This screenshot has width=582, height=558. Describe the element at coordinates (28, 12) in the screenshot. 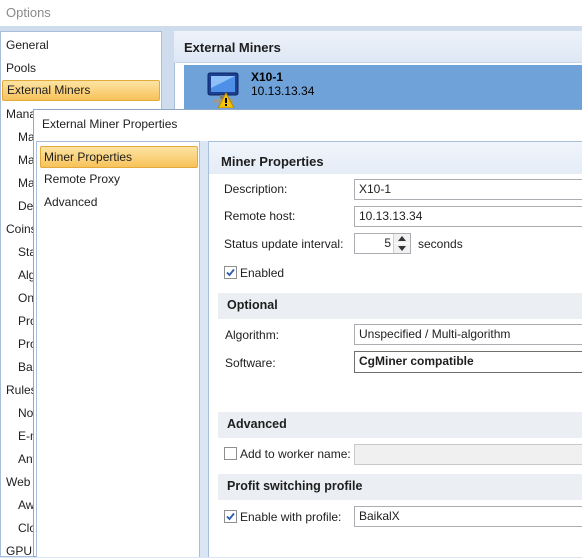

I see `options-title: Options` at that location.